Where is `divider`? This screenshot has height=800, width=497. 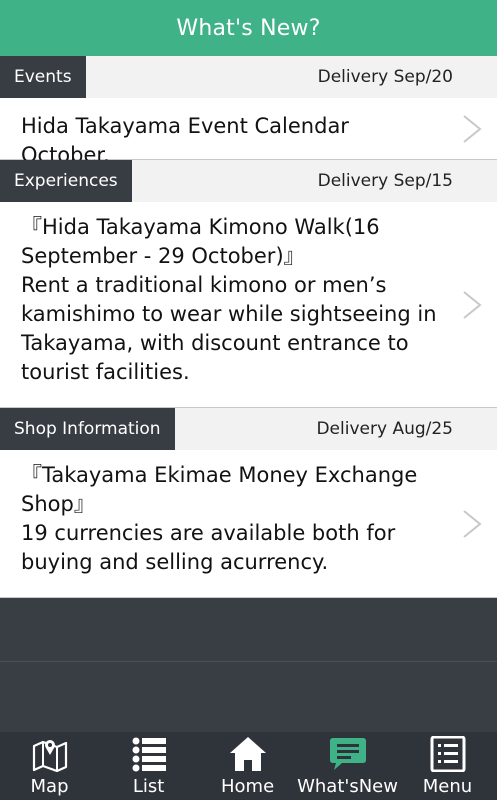 divider is located at coordinates (248, 661).